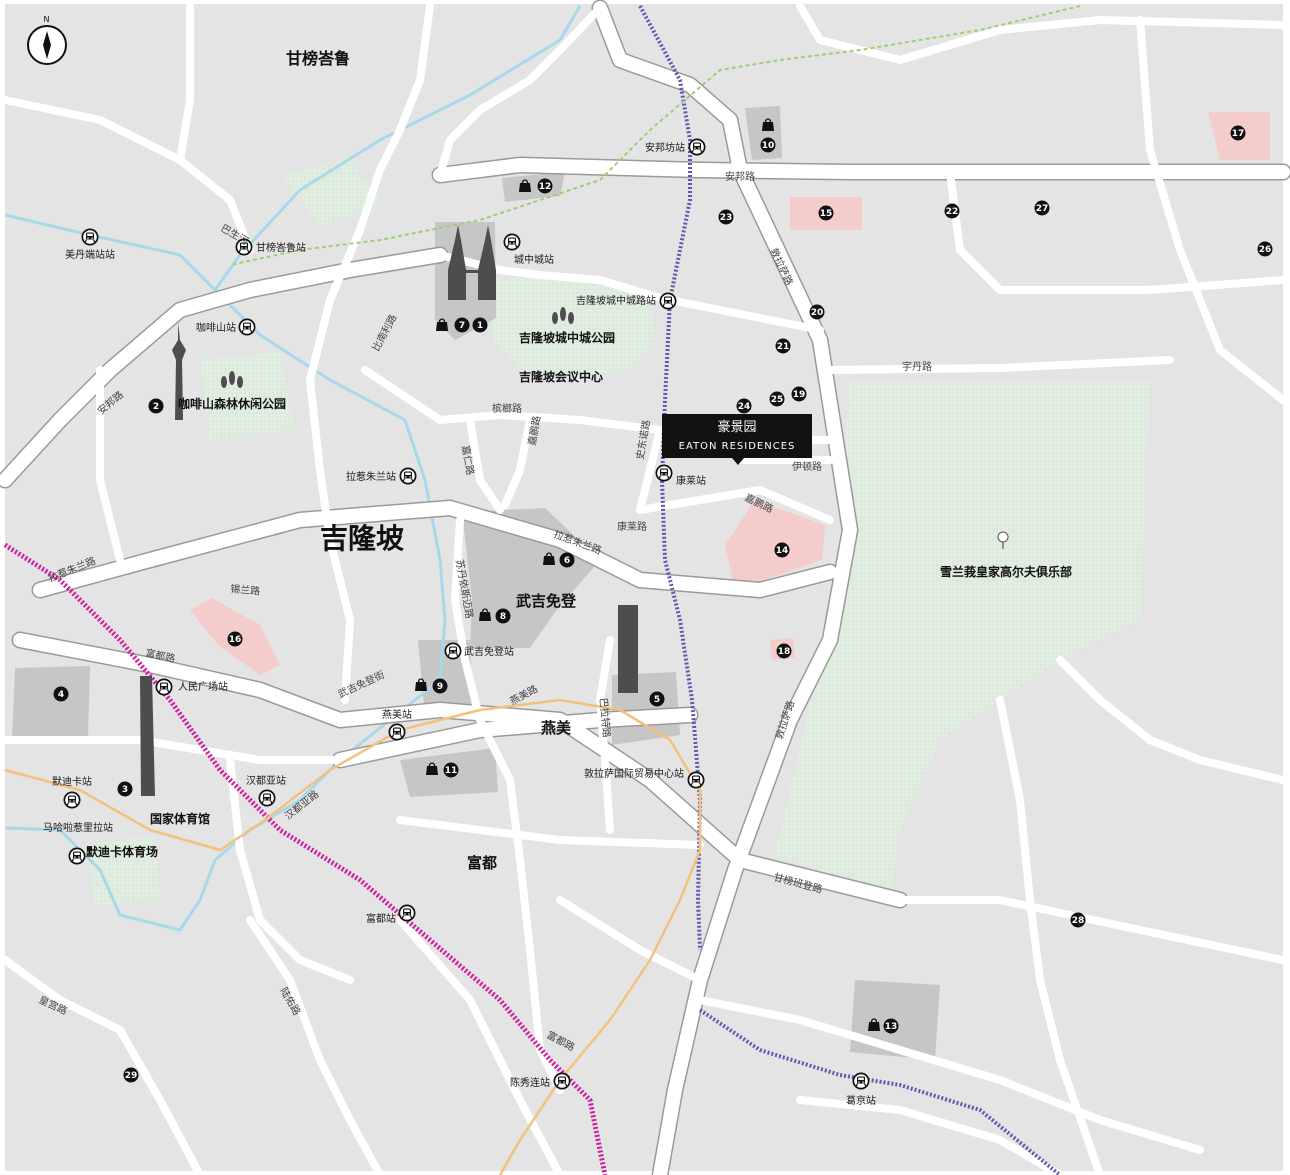  I want to click on road-label-yap-kwan: 宇丹路, so click(917, 366).